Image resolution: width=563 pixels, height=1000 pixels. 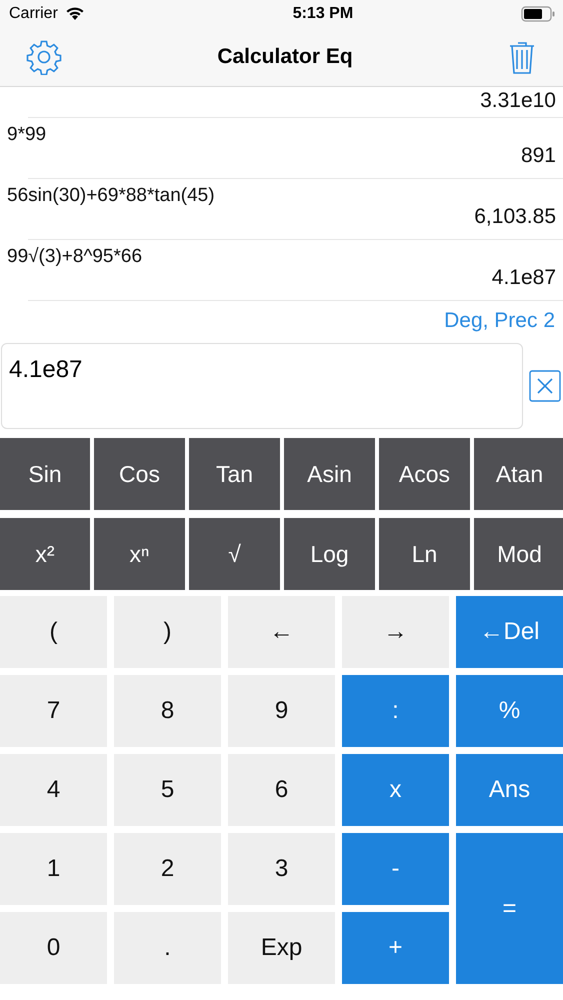 I want to click on clear-icon, so click(x=545, y=386).